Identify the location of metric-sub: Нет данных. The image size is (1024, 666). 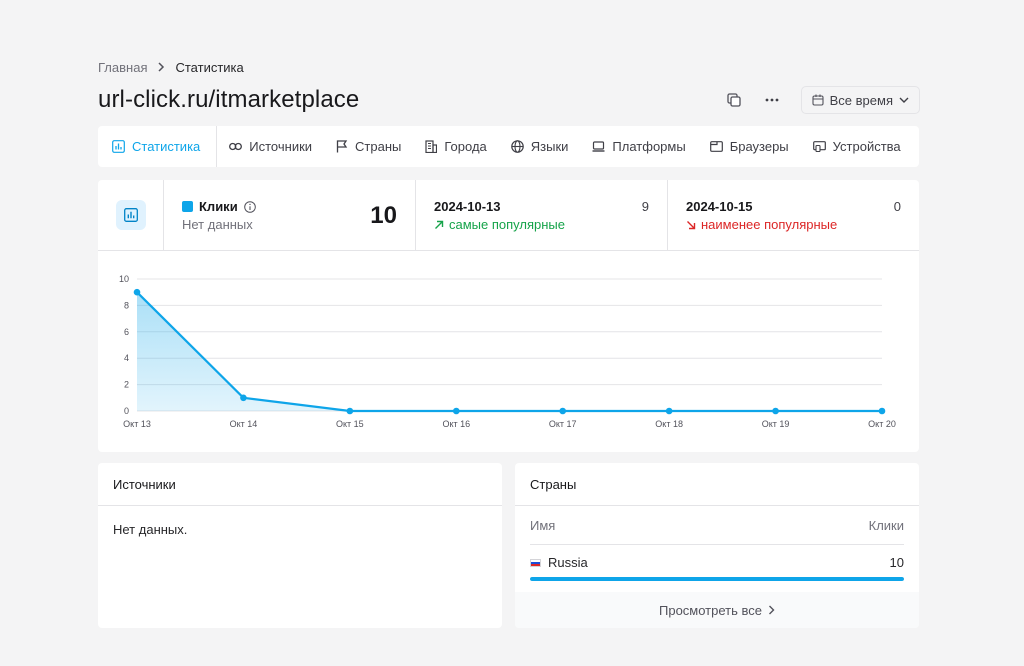
(217, 224).